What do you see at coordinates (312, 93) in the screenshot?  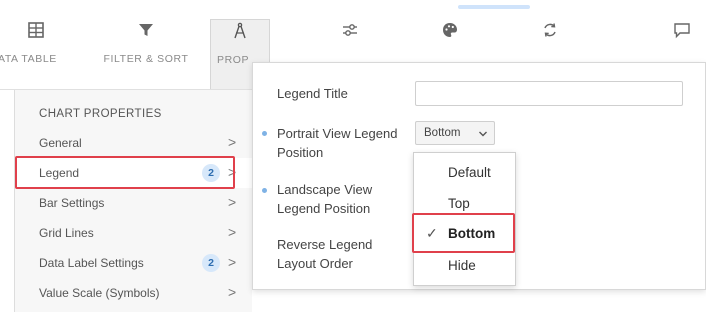 I see `legend-title-label: Legend Title` at bounding box center [312, 93].